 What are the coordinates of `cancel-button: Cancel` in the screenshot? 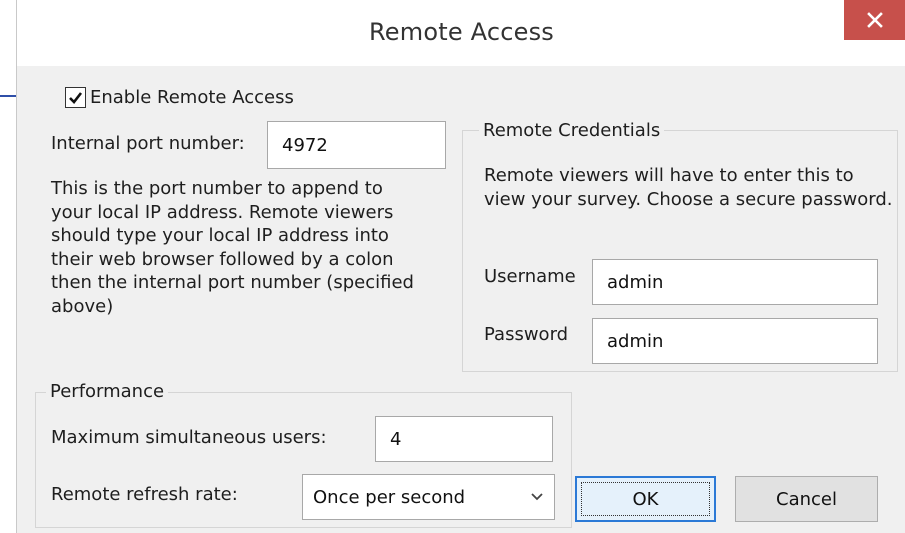 It's located at (806, 499).